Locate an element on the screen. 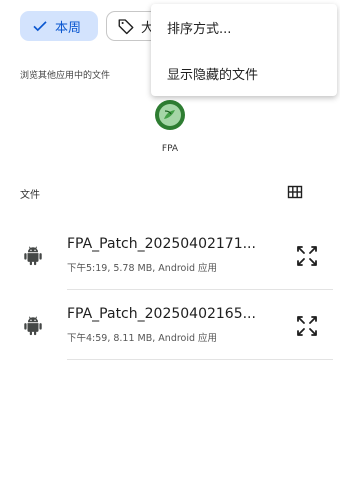 This screenshot has width=340, height=498. file-details: 下午5:19, 5.78 MB, Android 应用 is located at coordinates (142, 268).